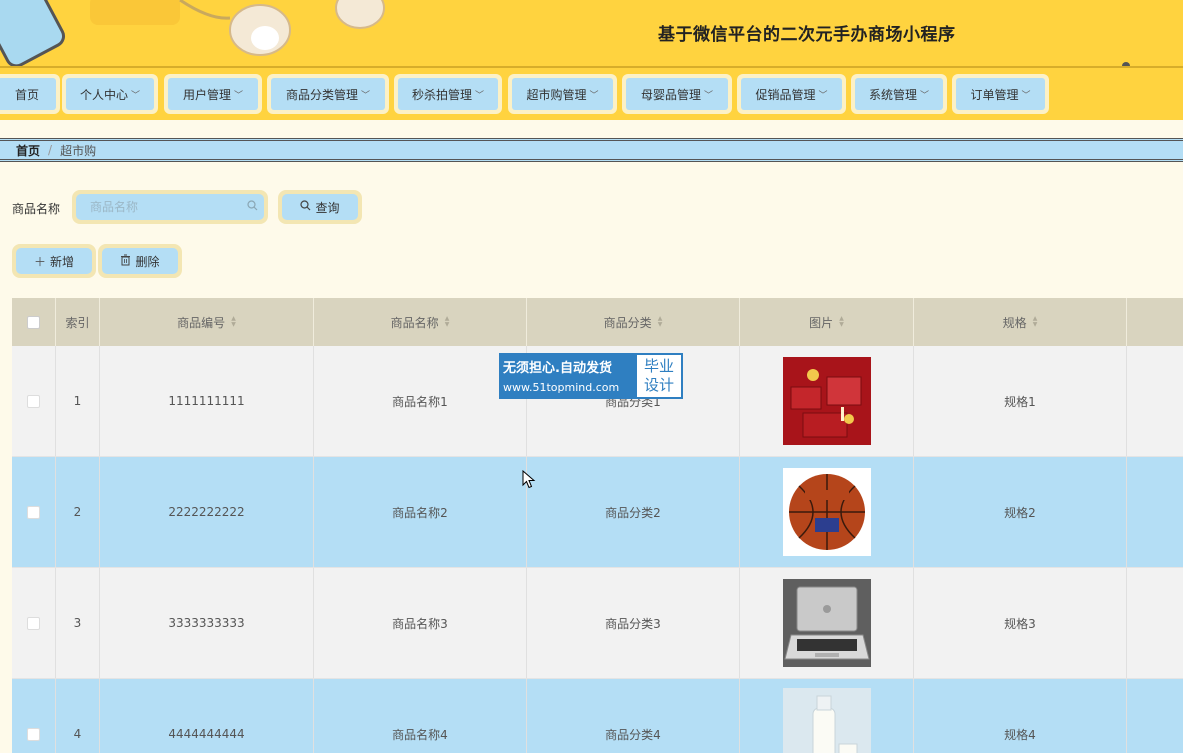 The width and height of the screenshot is (1183, 753). What do you see at coordinates (591, 376) in the screenshot?
I see `watermark-banner: 无须担心.自动发货 www.51topmind.com 毕业 设计` at bounding box center [591, 376].